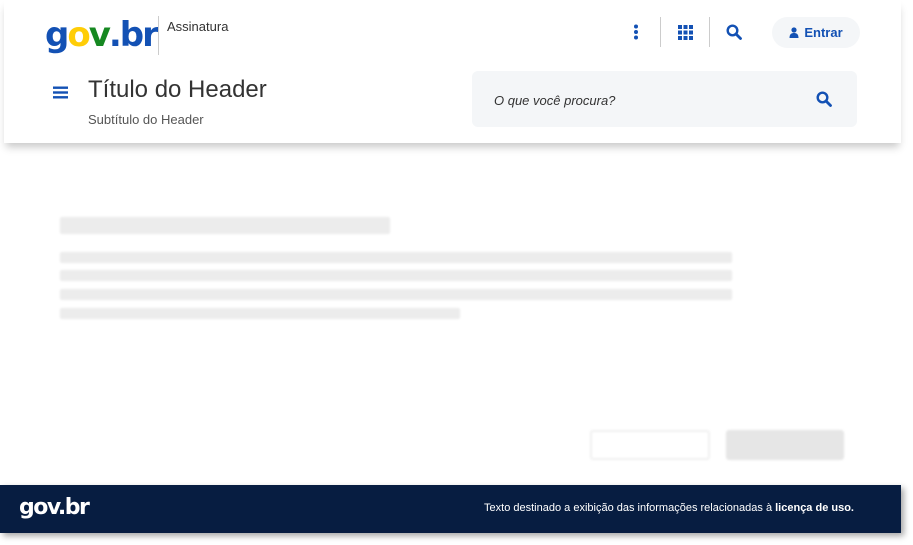 The width and height of the screenshot is (913, 545). Describe the element at coordinates (198, 26) in the screenshot. I see `header-signature: Assinatura` at that location.